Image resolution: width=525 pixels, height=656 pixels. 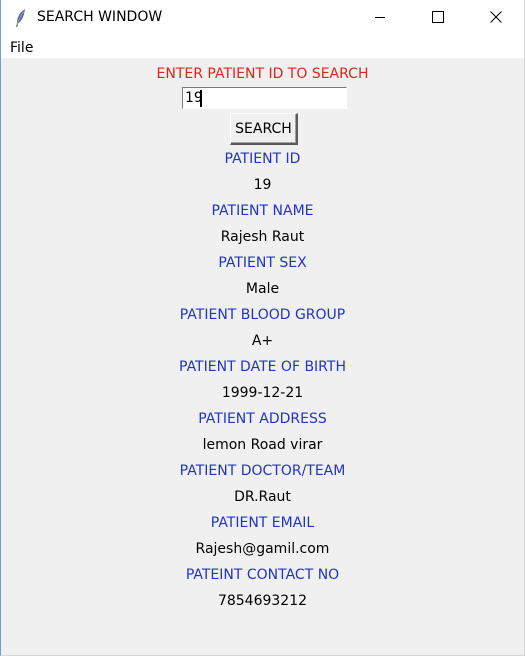 I want to click on label-blood-group: PATIENT BLOOD GROUP, so click(x=262, y=315).